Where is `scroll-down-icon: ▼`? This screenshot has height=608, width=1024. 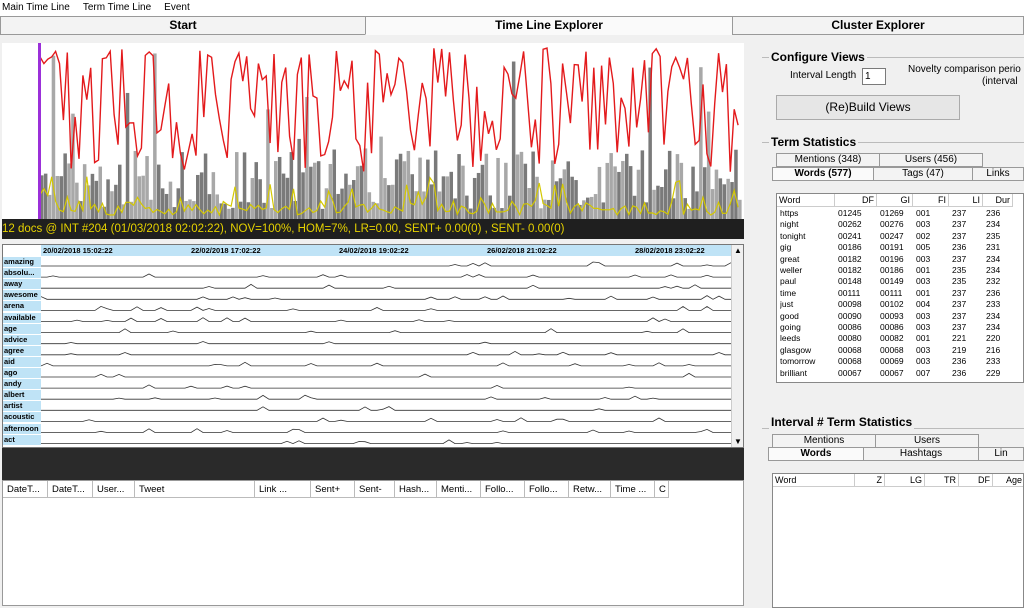 scroll-down-icon: ▼ is located at coordinates (738, 441).